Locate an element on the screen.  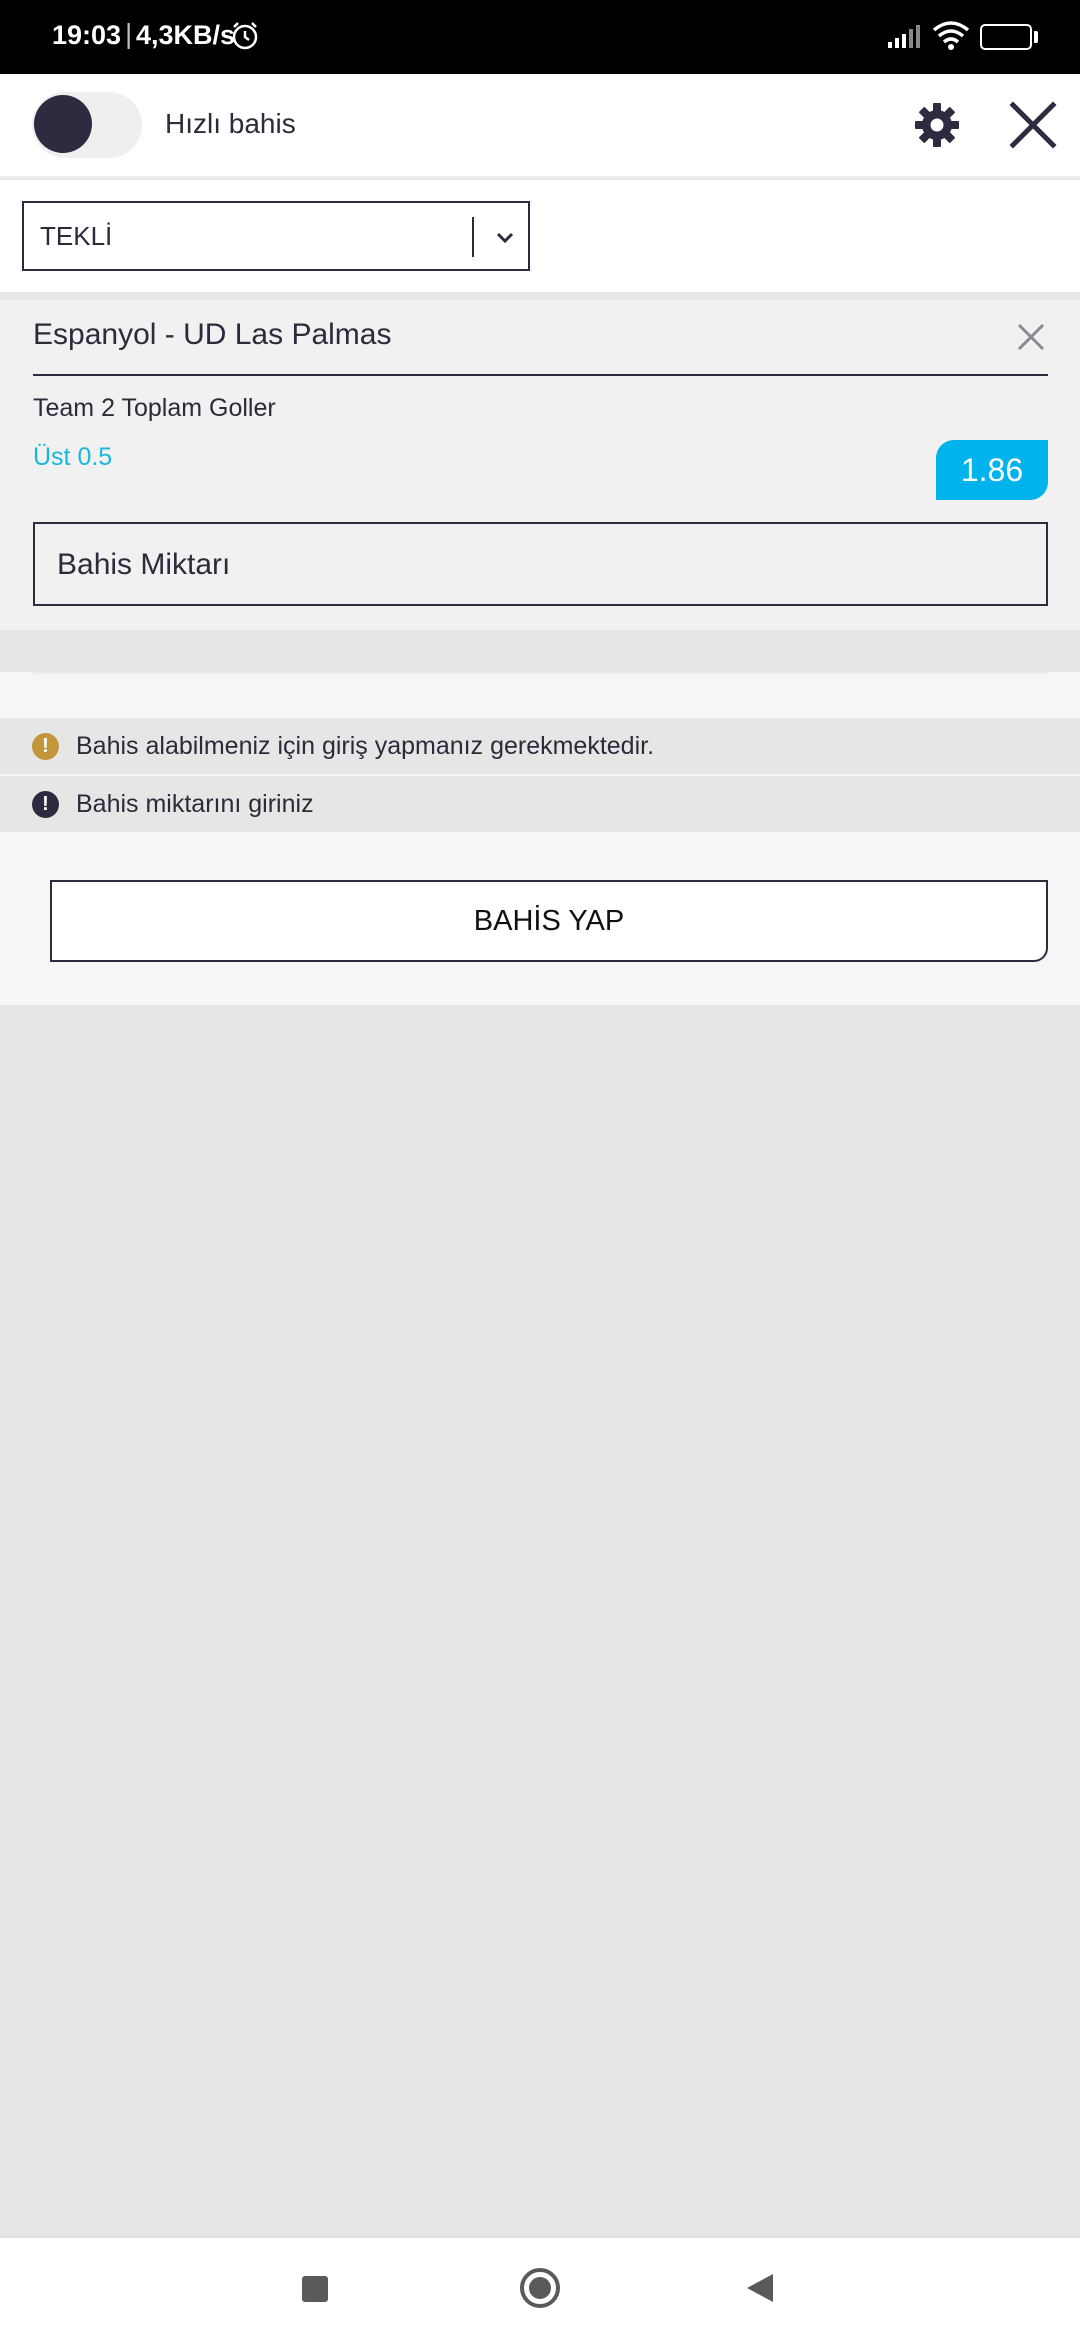
signal-icon is located at coordinates (904, 36).